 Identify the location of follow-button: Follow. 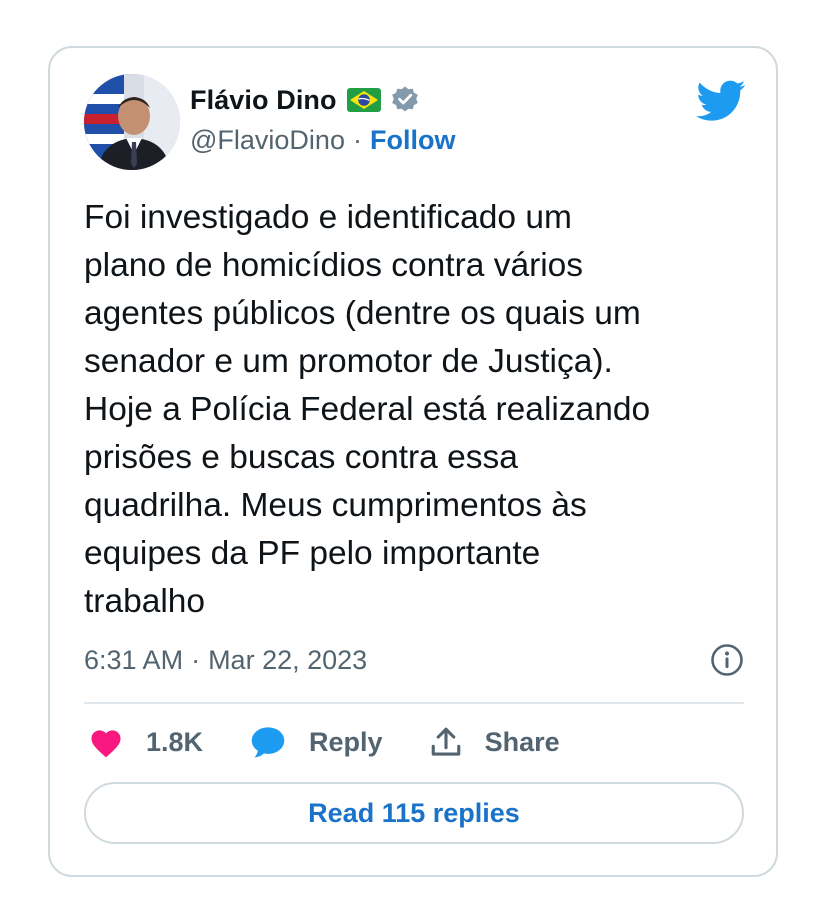
(412, 140).